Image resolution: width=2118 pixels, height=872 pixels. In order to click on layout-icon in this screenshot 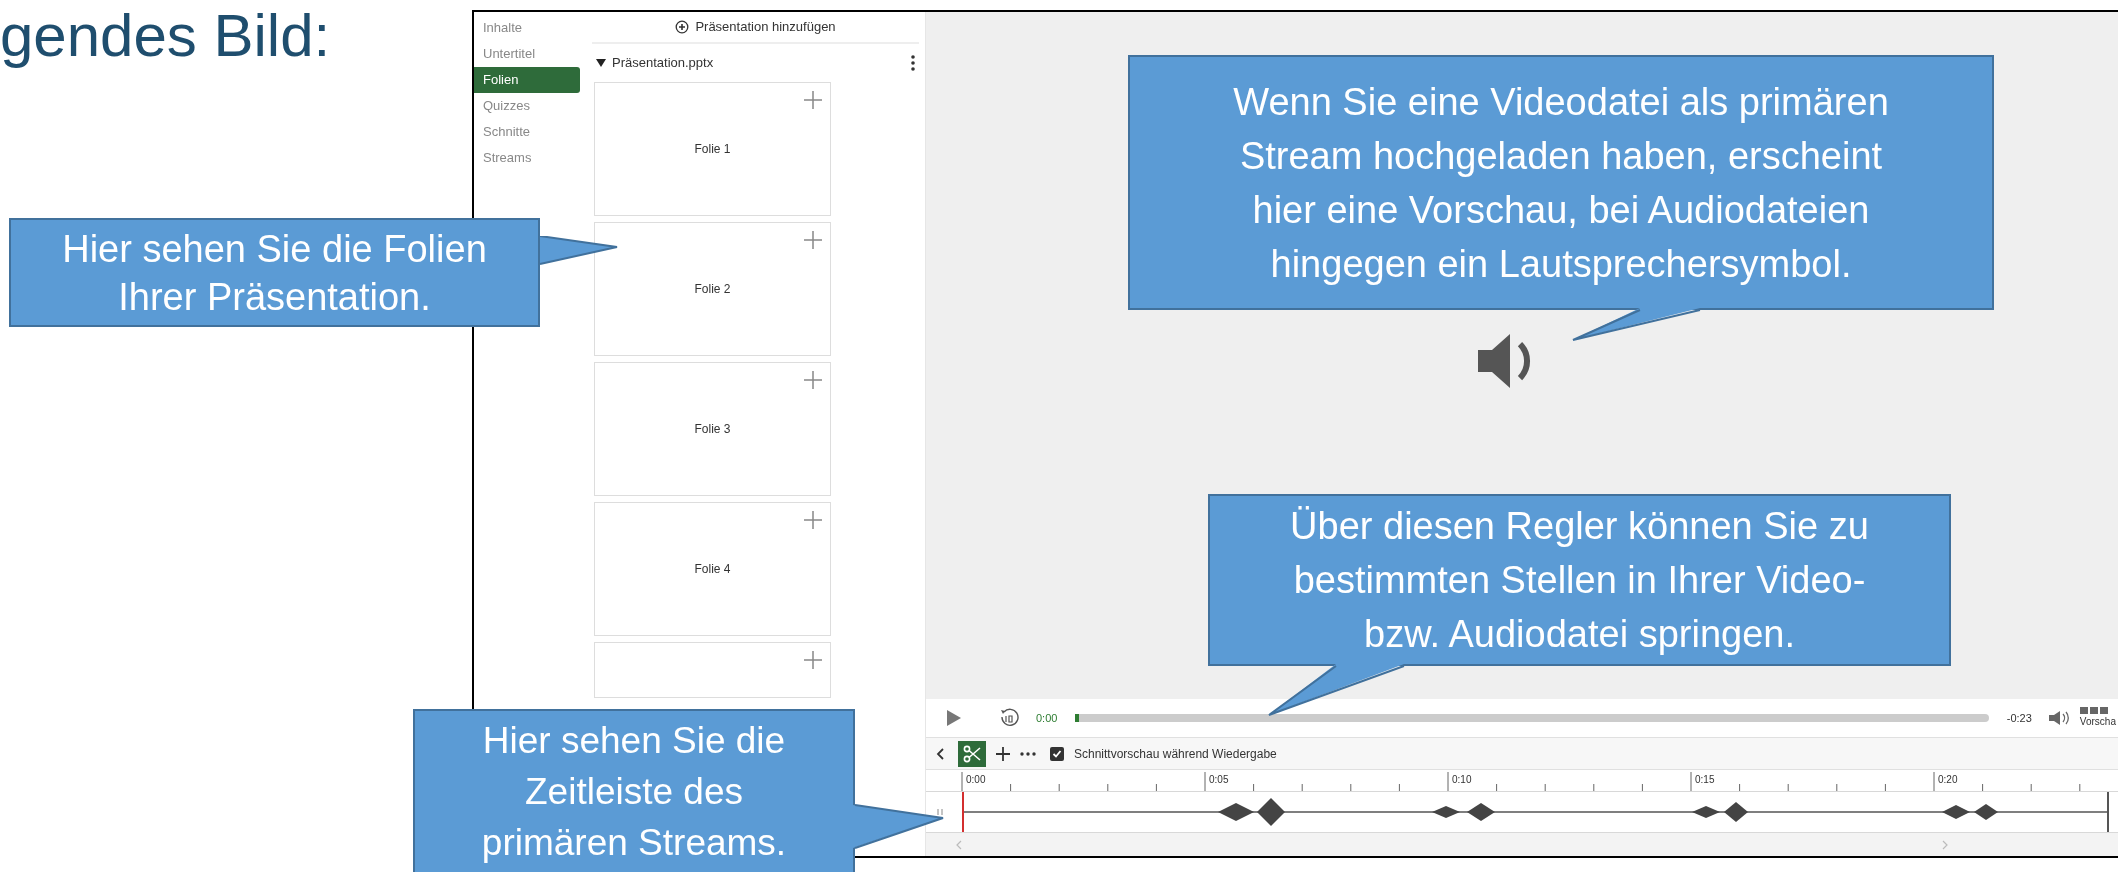, I will do `click(2093, 710)`.